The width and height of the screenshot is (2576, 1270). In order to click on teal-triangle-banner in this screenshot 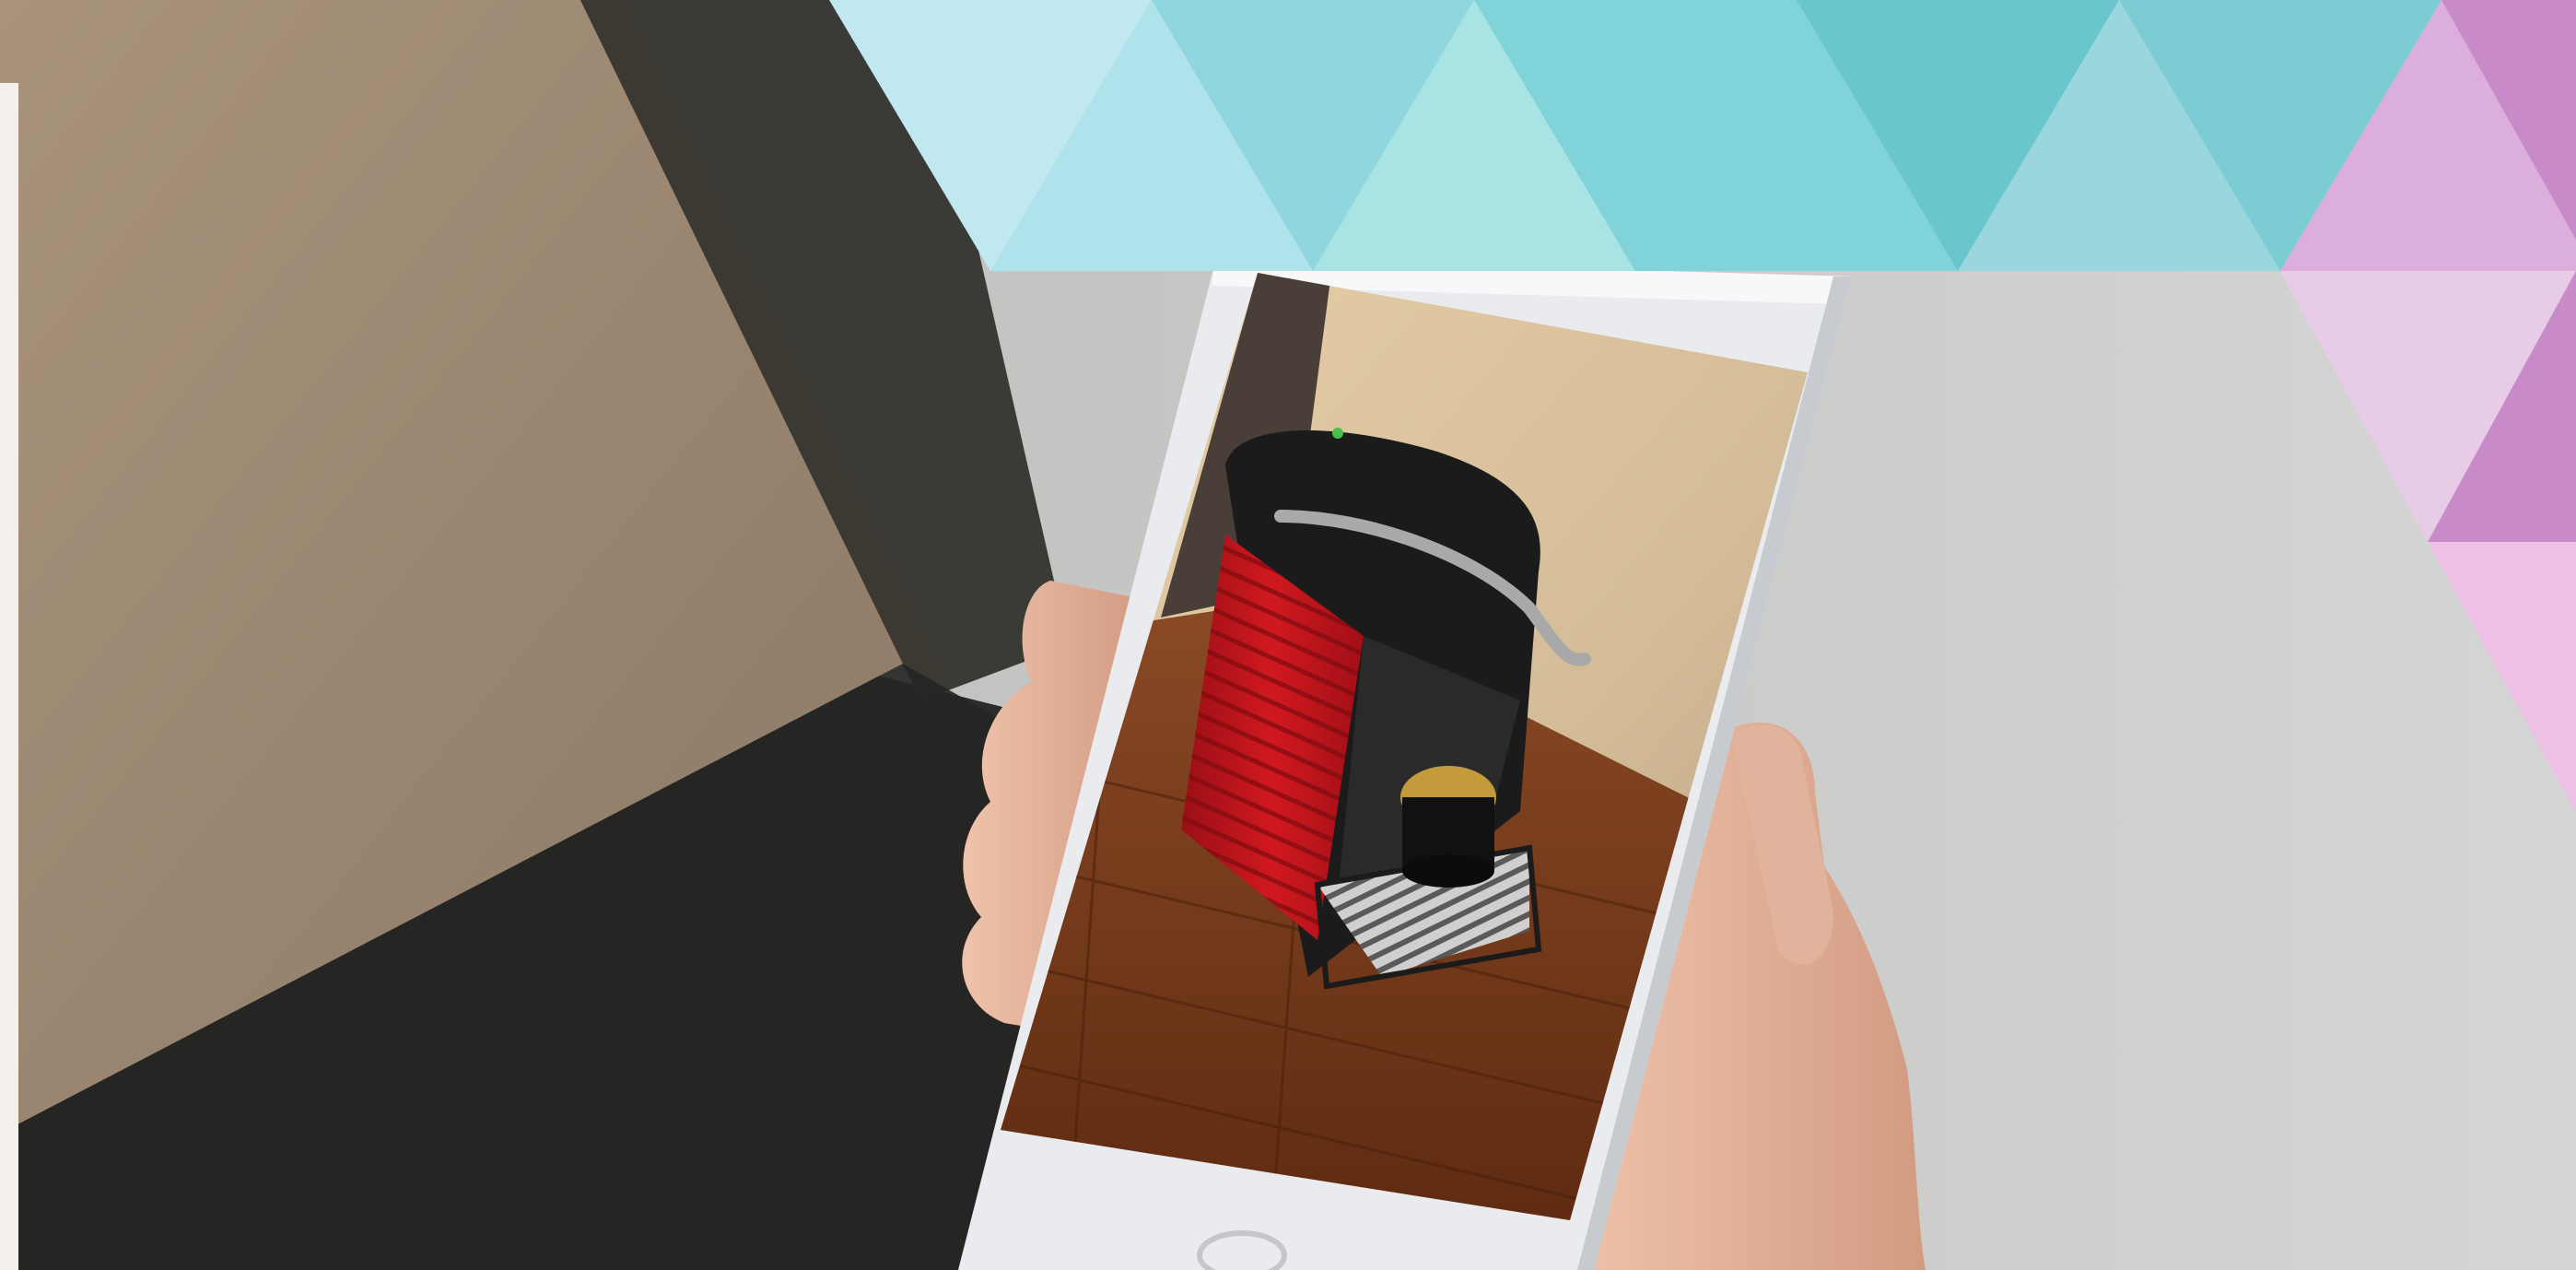, I will do `click(1635, 135)`.